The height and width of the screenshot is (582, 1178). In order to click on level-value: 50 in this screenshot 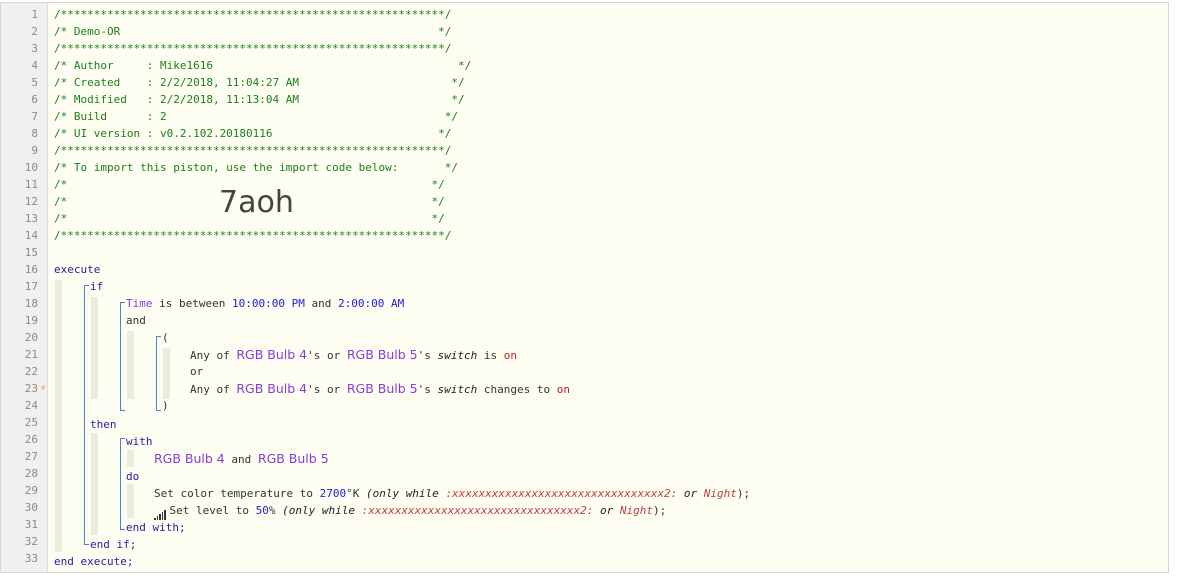, I will do `click(262, 510)`.